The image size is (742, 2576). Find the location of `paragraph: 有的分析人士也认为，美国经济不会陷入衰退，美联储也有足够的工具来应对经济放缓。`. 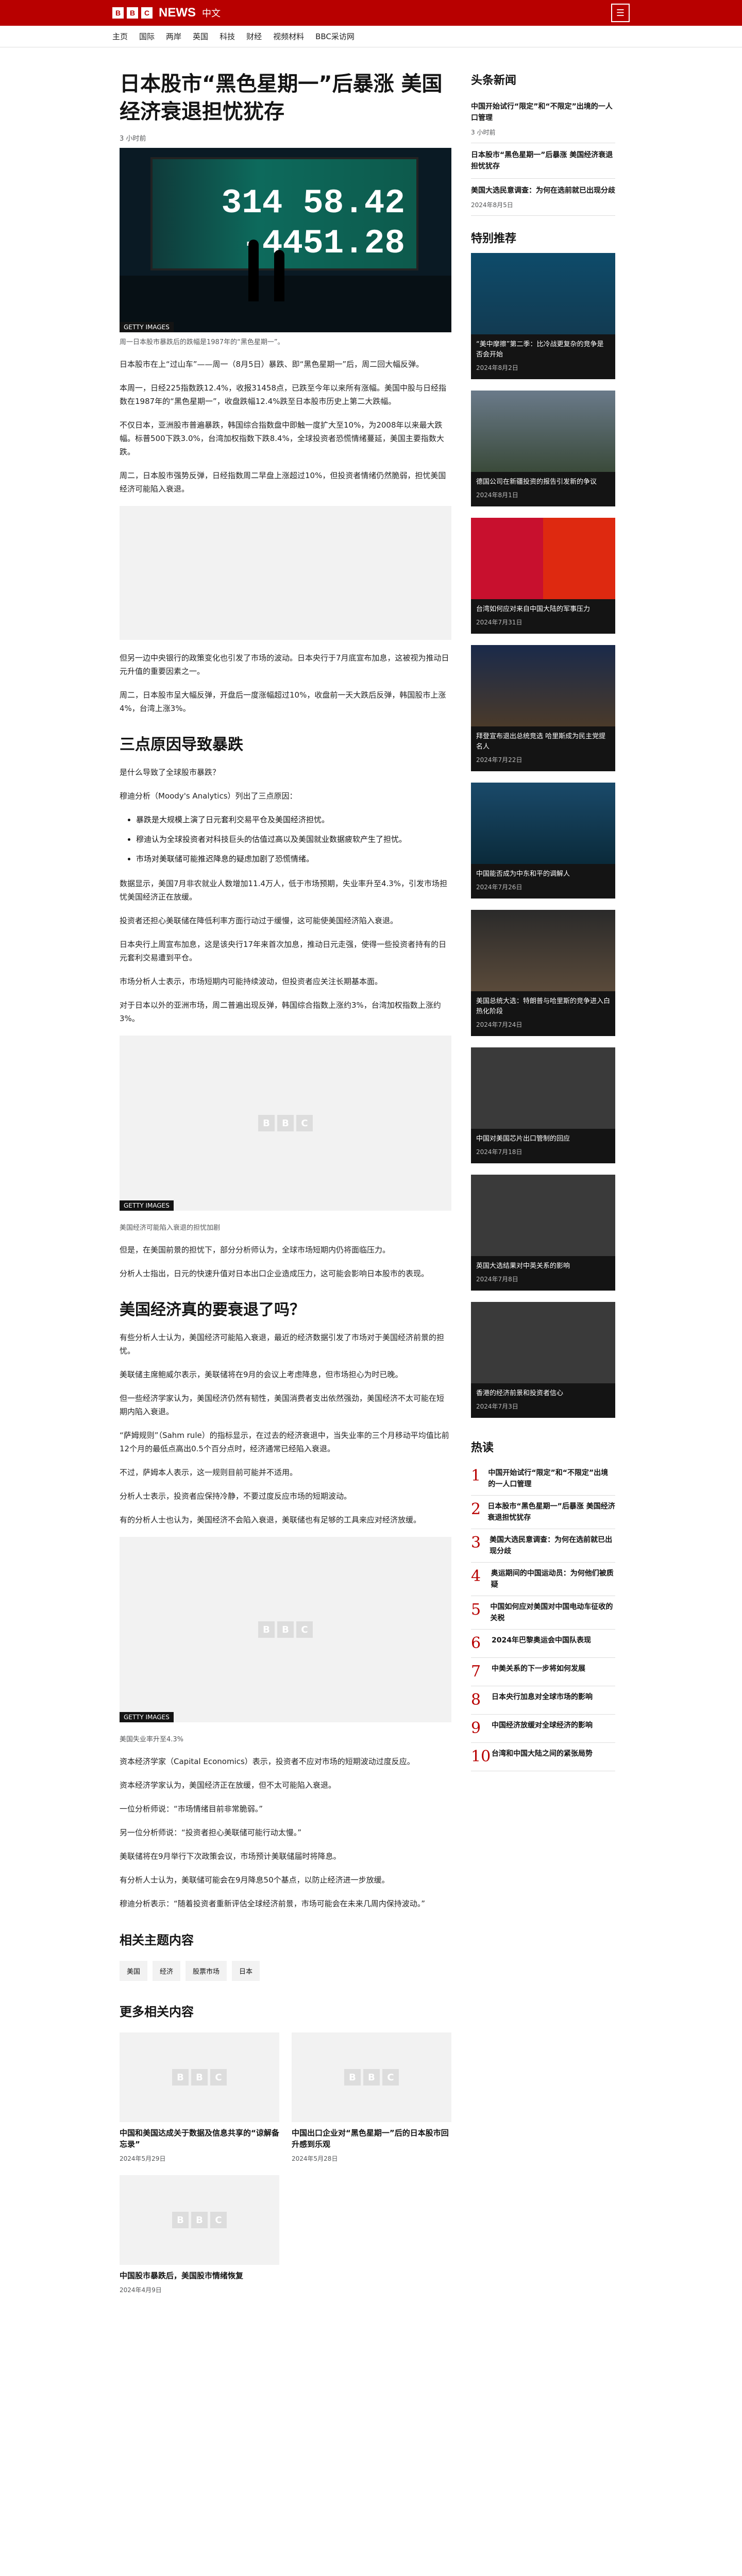

paragraph: 有的分析人士也认为，美国经济不会陷入衰退，美联储也有足够的工具来应对经济放缓。 is located at coordinates (270, 1519).